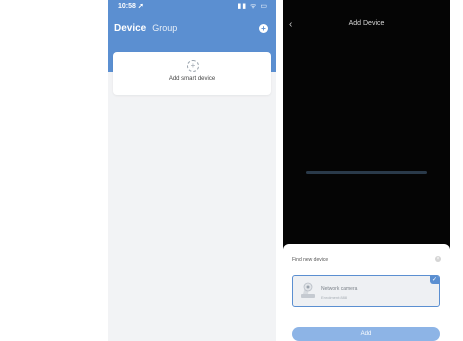 This screenshot has width=463, height=341. I want to click on add-smart-device-label: Add smart device, so click(192, 79).